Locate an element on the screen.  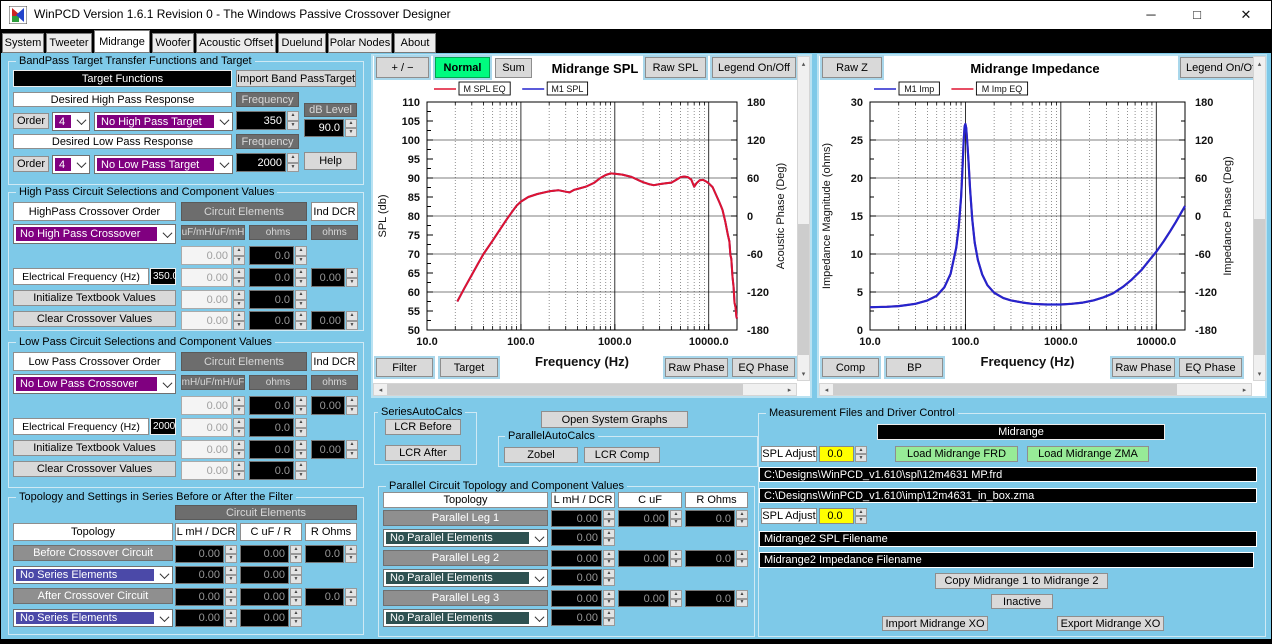
lp-r3-c2-spinner: 0.0 ▲ ▼ is located at coordinates (278, 449).